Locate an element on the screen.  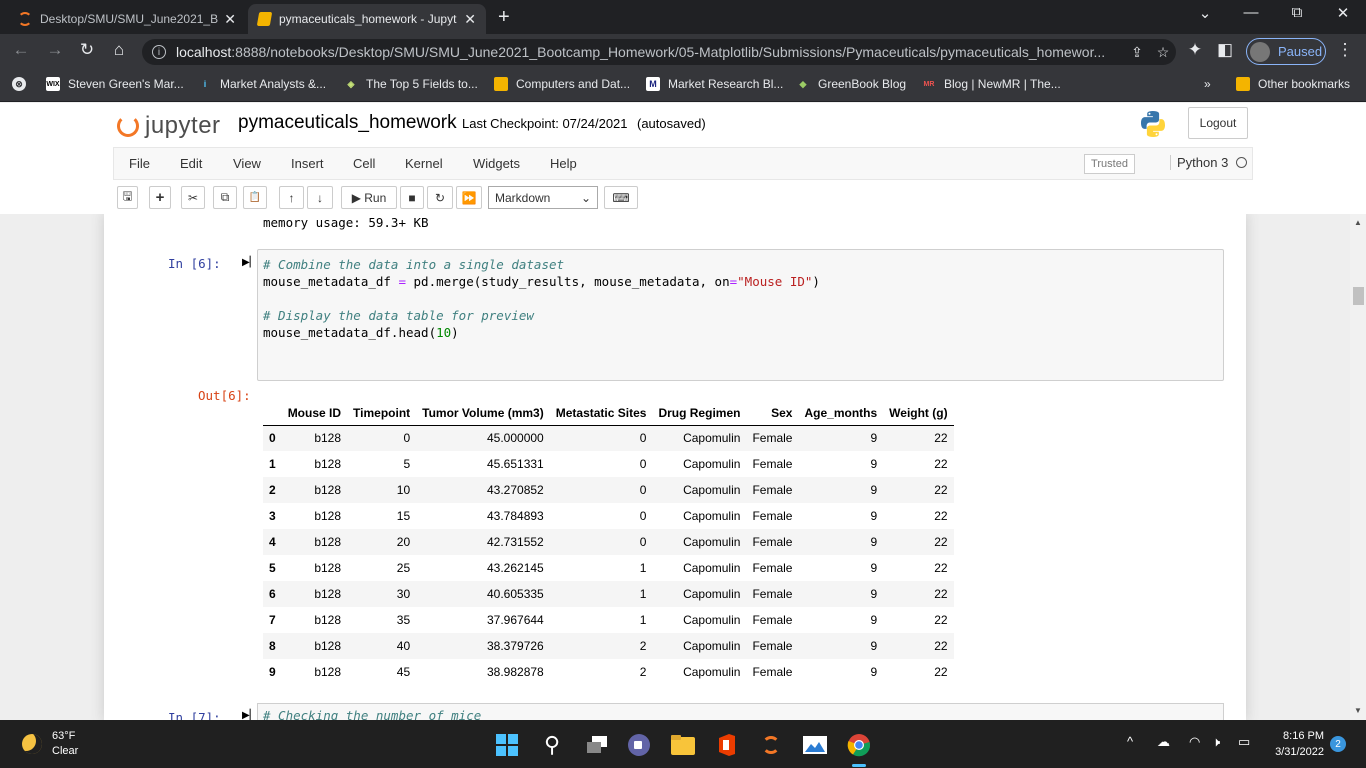
table-row: 0 b128 0 45.000000 0 Capomulin Female 9 22 is located at coordinates (608, 438).